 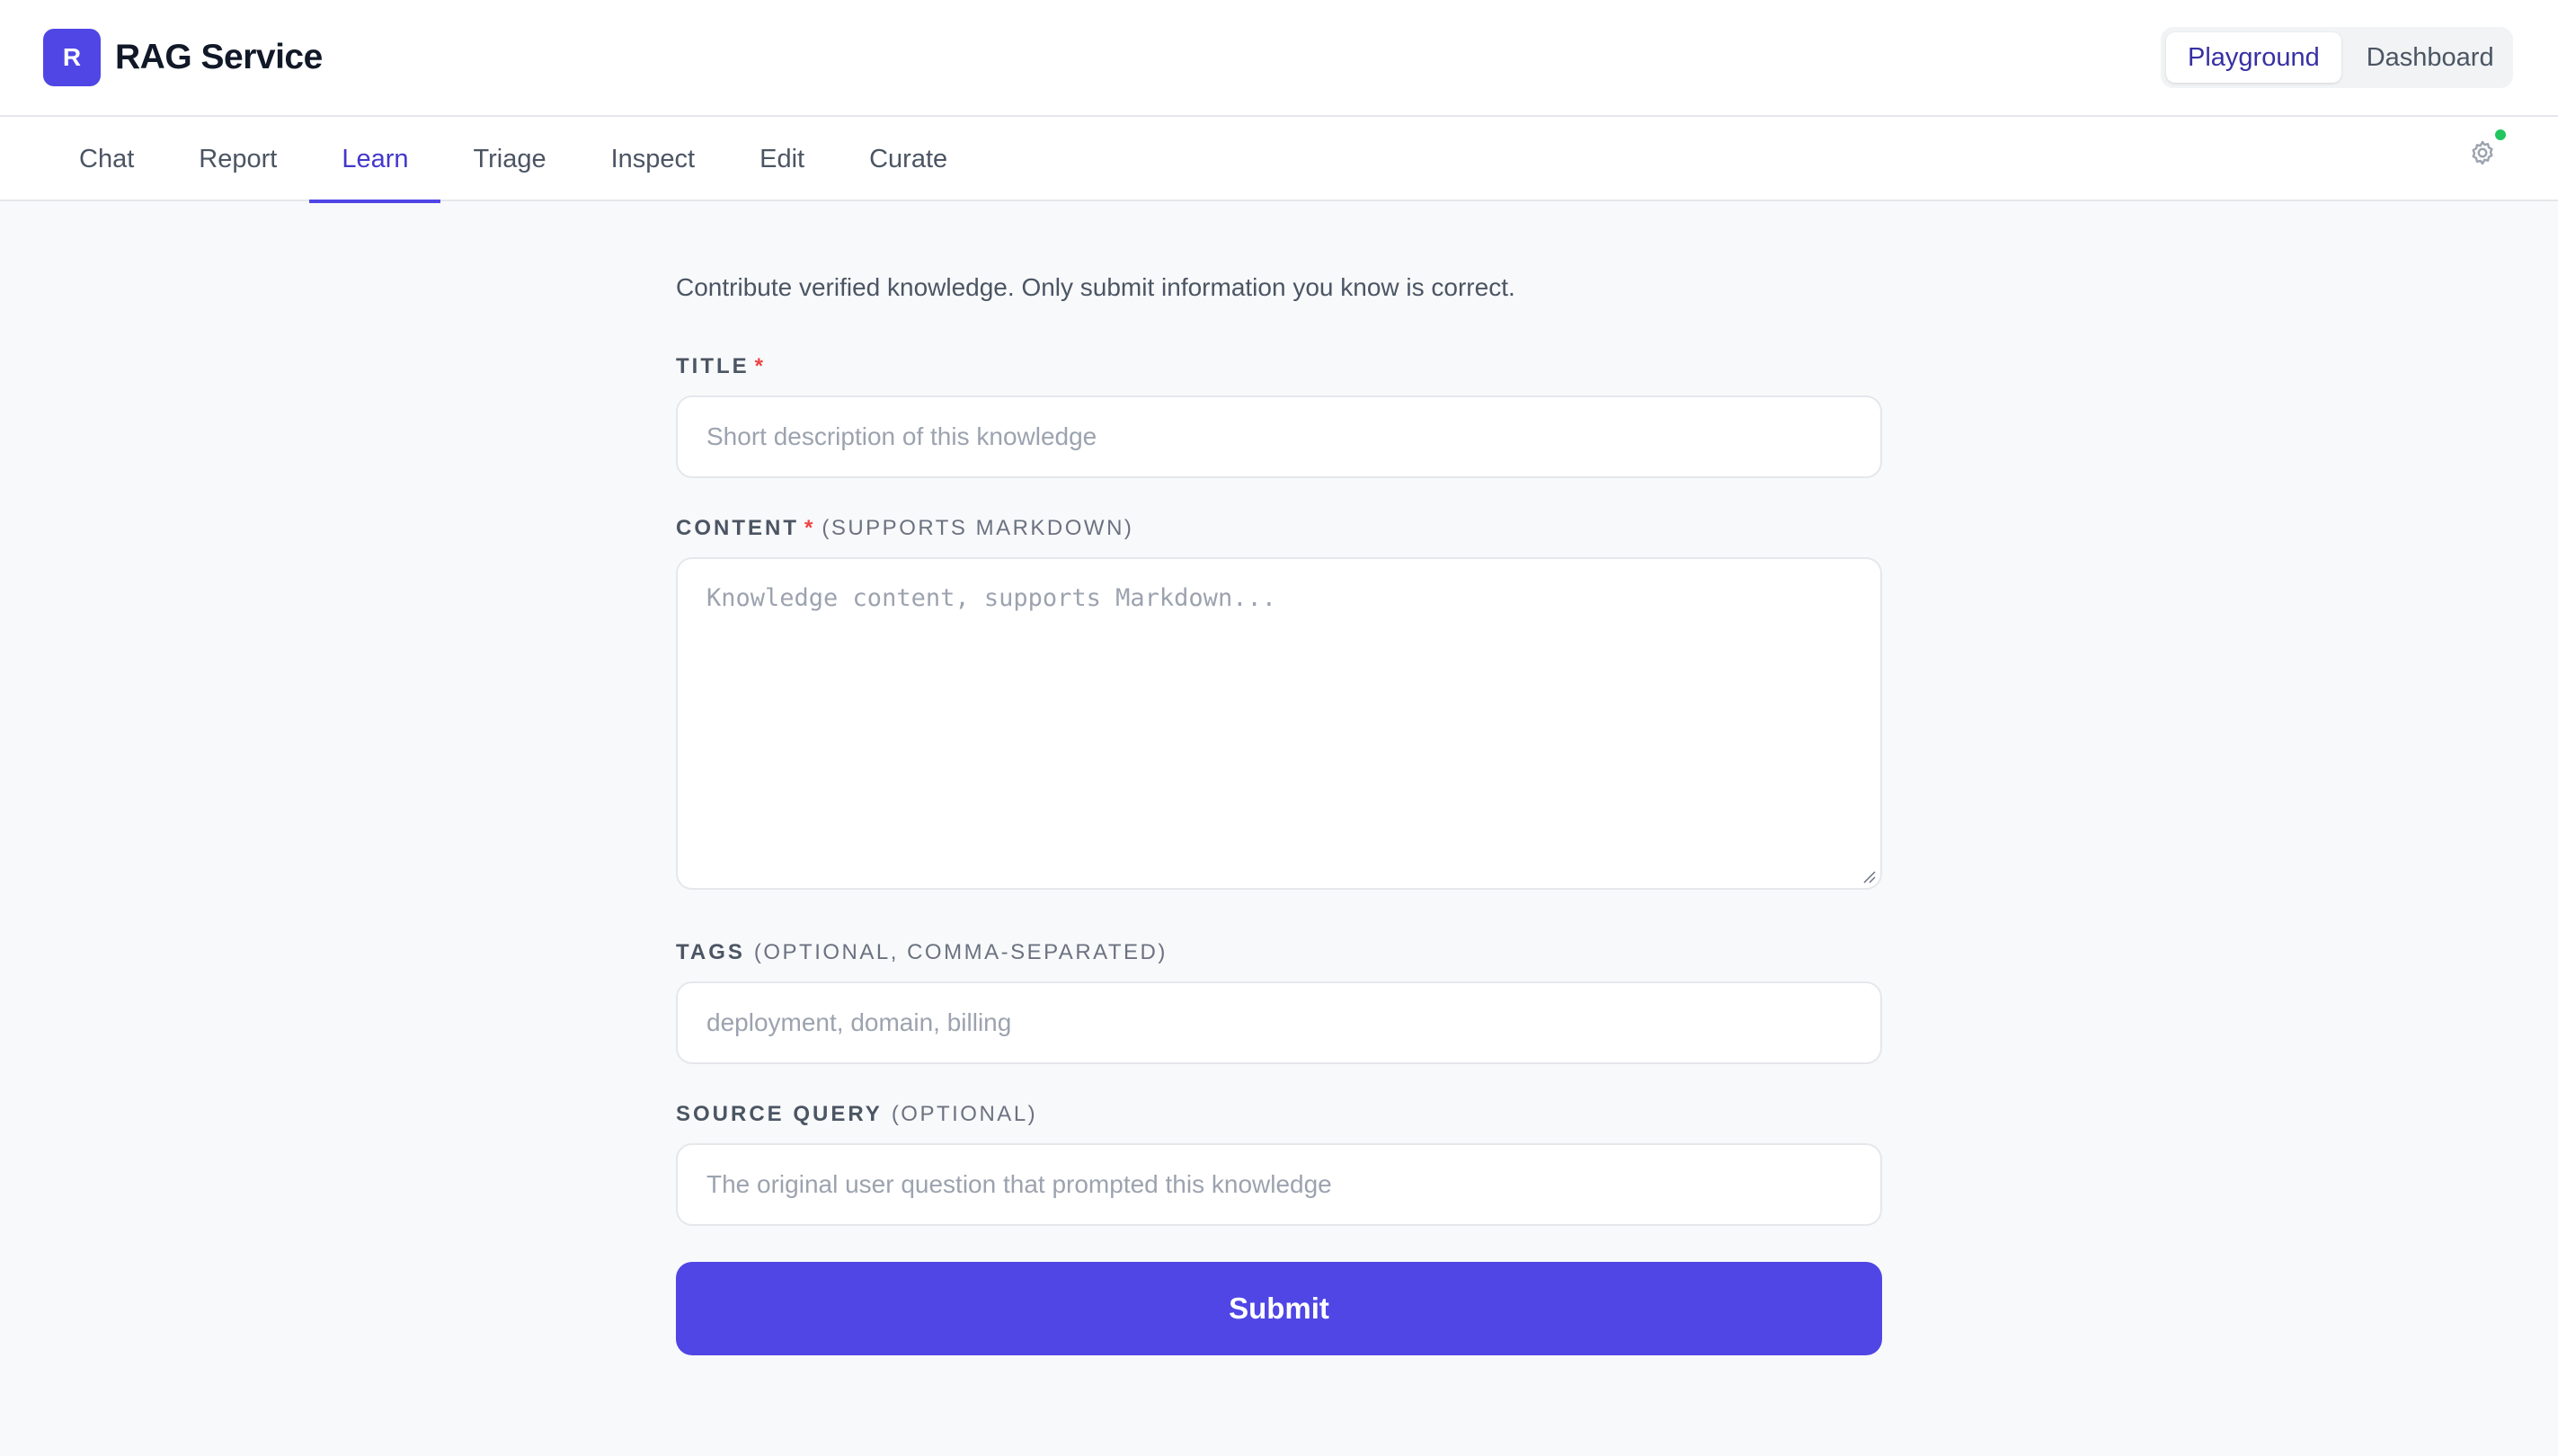 I want to click on dashboard-mode-button: Dashboard, so click(x=2430, y=58).